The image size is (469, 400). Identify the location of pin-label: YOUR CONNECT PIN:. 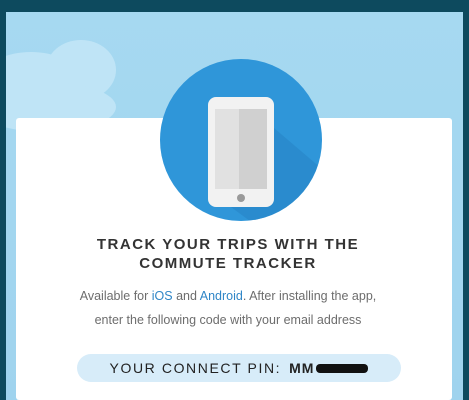
(195, 368).